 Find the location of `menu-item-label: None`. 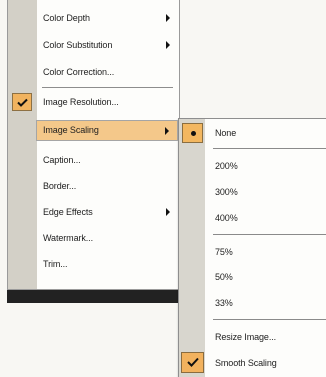

menu-item-label: None is located at coordinates (226, 133).